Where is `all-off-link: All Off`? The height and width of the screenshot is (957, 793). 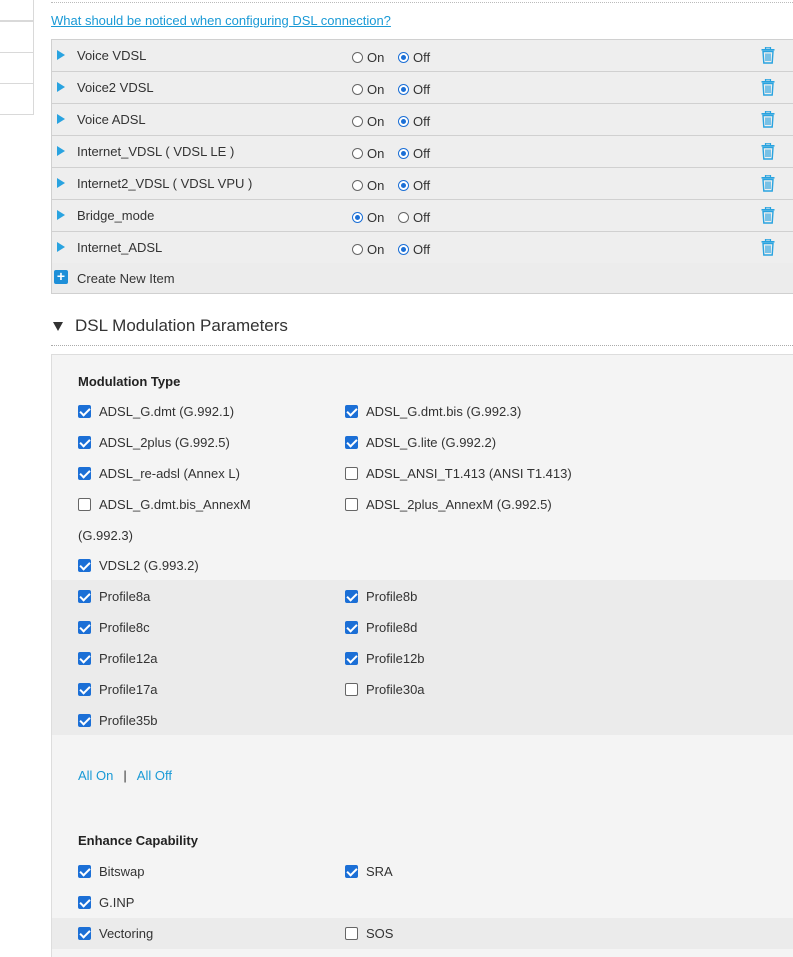 all-off-link: All Off is located at coordinates (154, 775).